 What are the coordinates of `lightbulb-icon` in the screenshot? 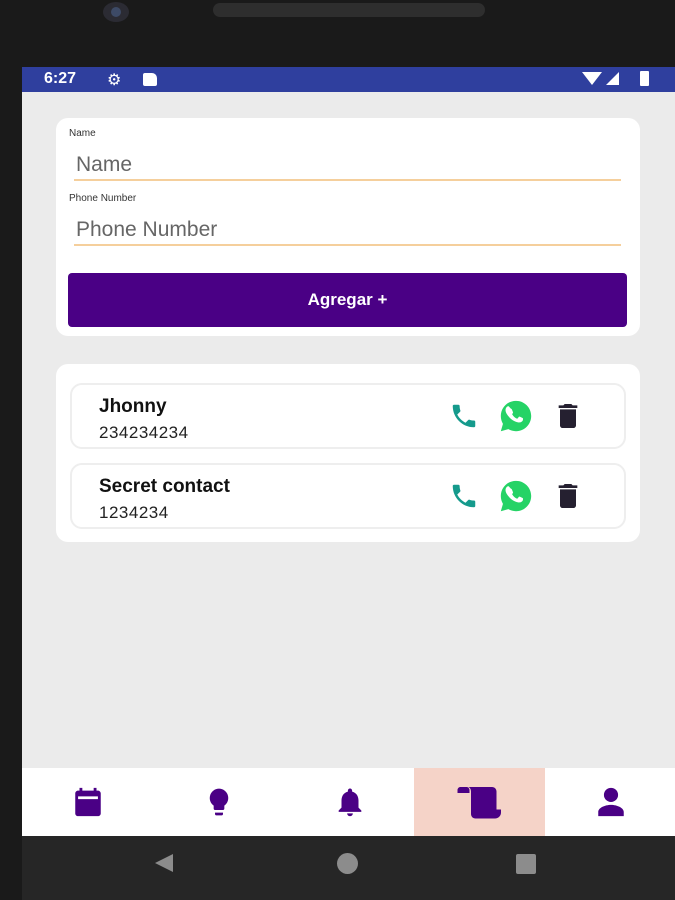 It's located at (218, 802).